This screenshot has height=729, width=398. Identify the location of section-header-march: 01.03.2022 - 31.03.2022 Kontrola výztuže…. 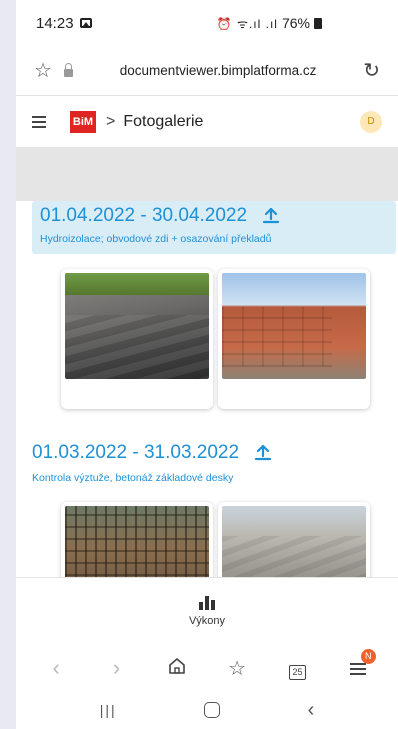
(214, 466).